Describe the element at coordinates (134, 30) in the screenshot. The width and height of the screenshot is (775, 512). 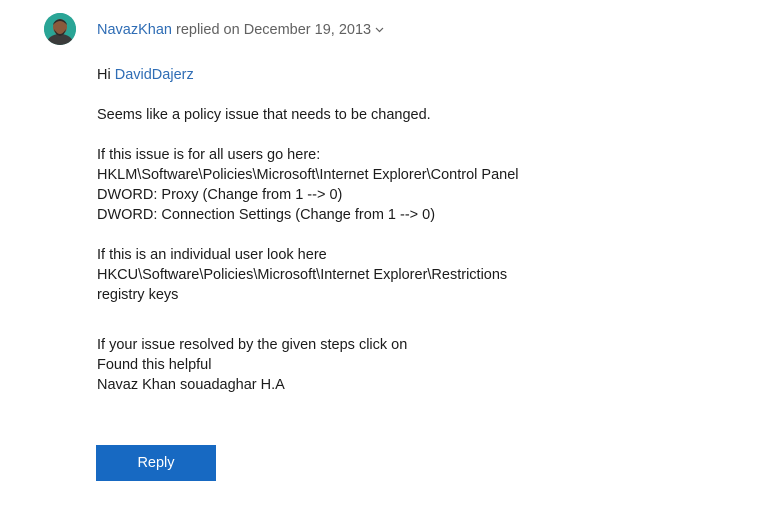
I see `author-link: NavazKhan` at that location.